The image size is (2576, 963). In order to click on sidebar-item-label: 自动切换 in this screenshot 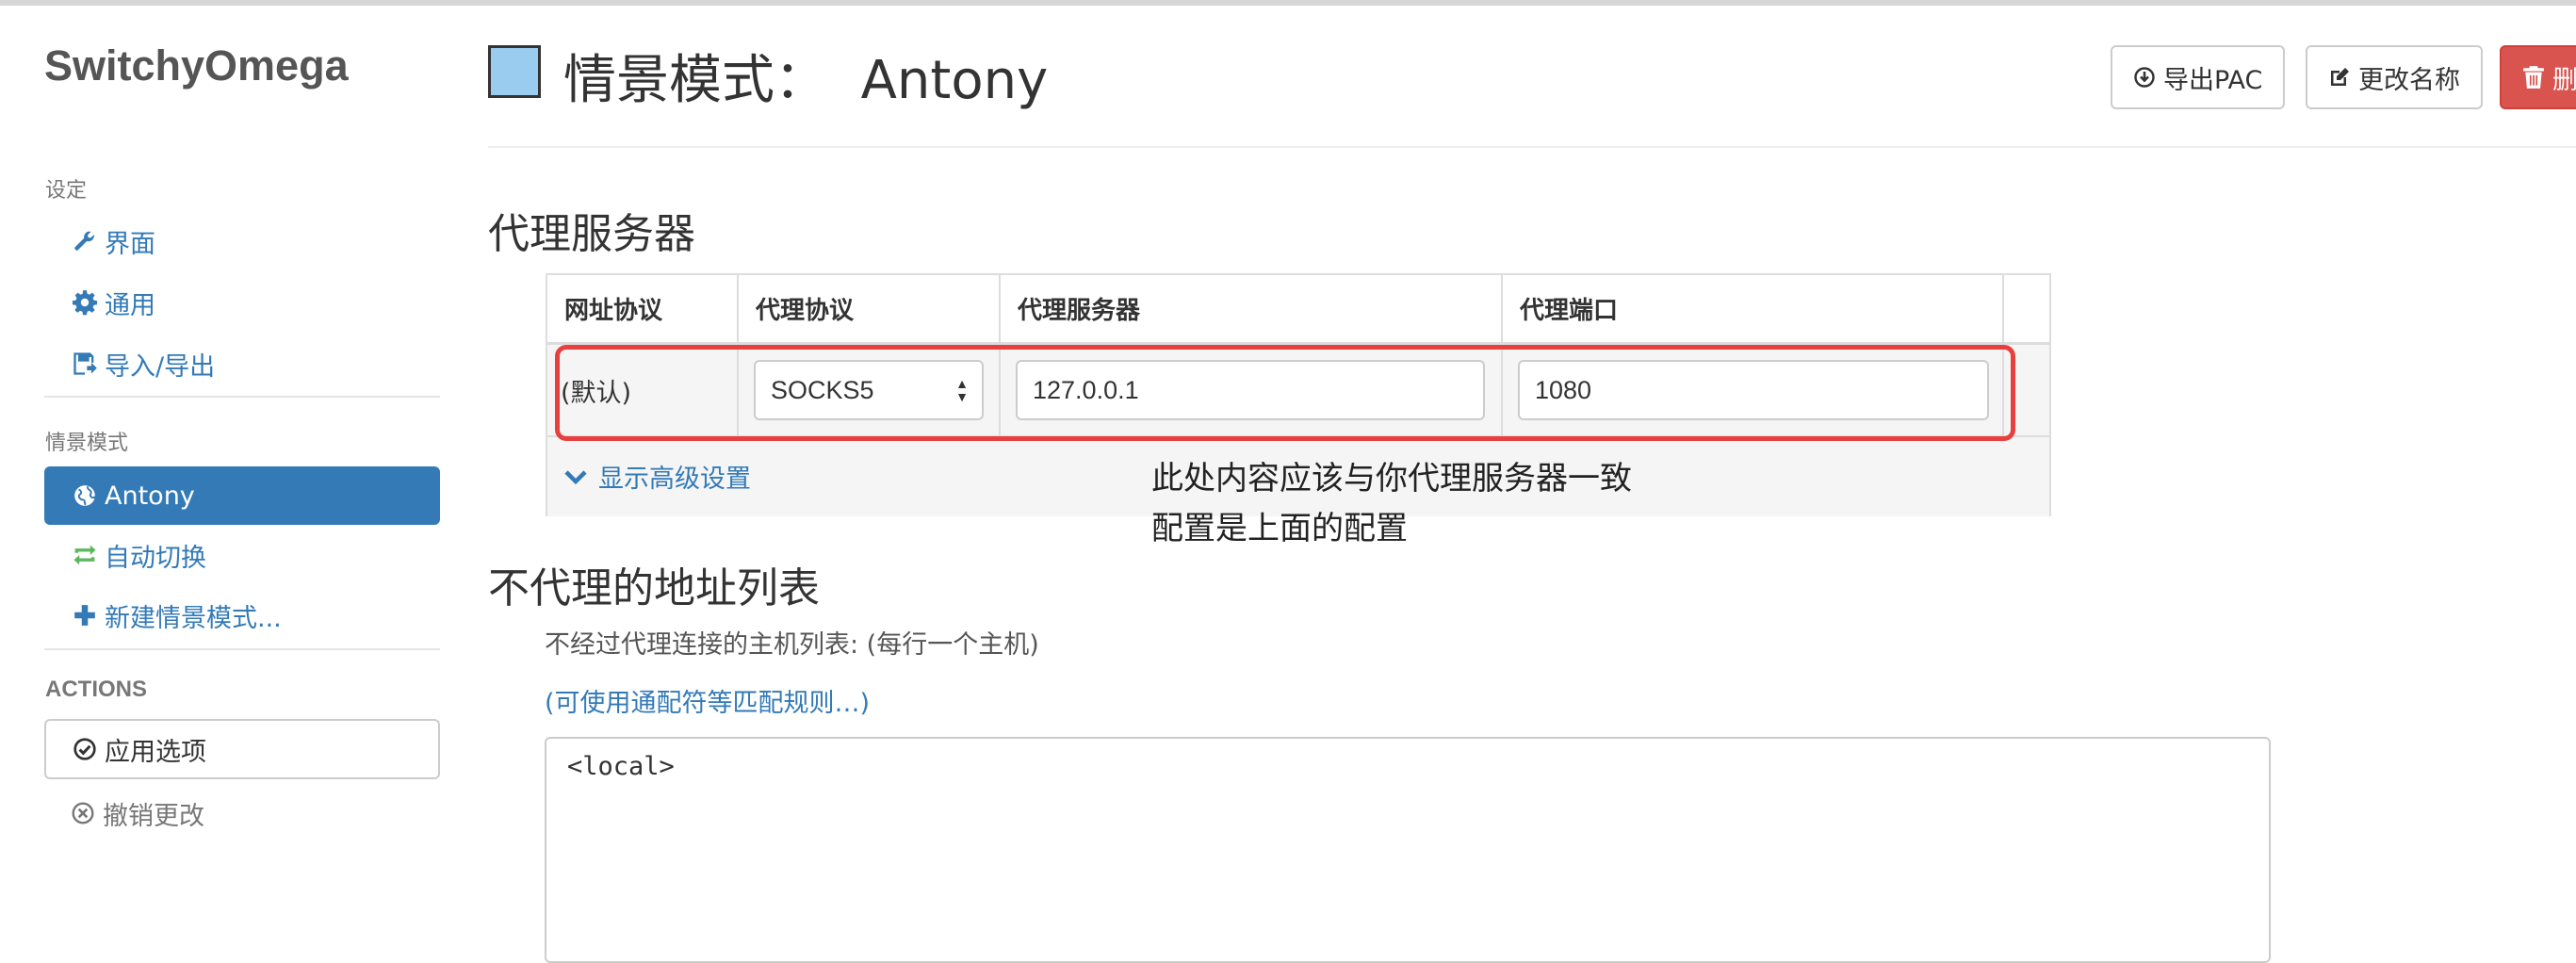, I will do `click(155, 558)`.